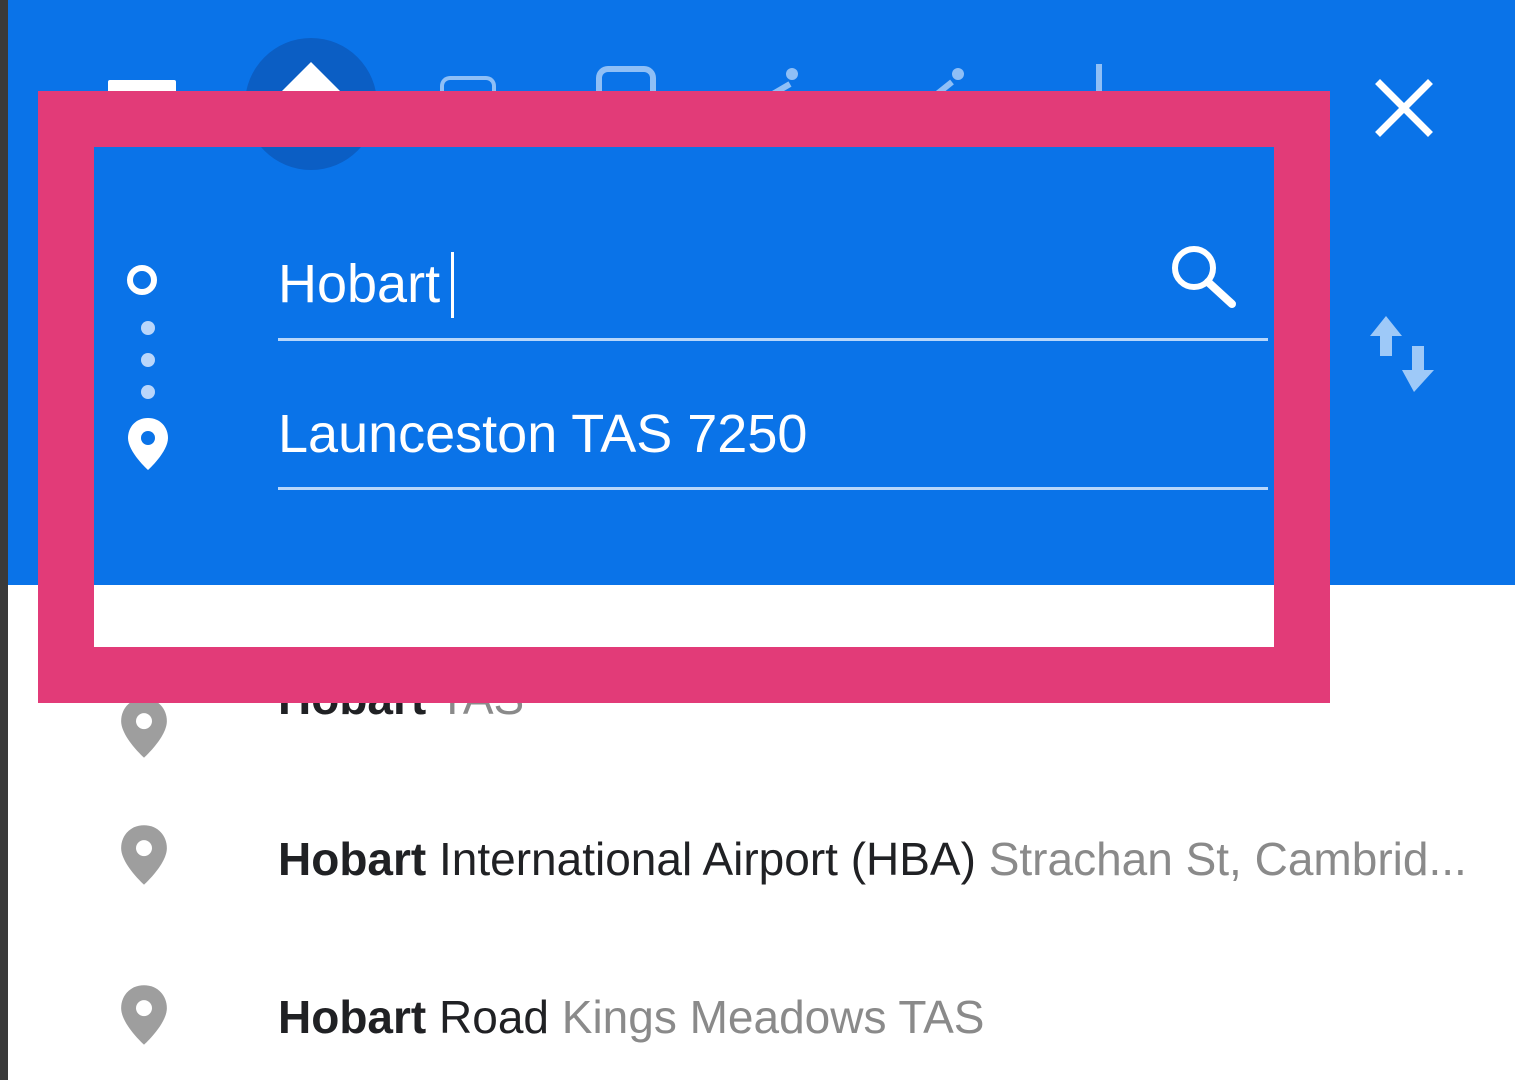  What do you see at coordinates (148, 444) in the screenshot?
I see `destination-pin-icon` at bounding box center [148, 444].